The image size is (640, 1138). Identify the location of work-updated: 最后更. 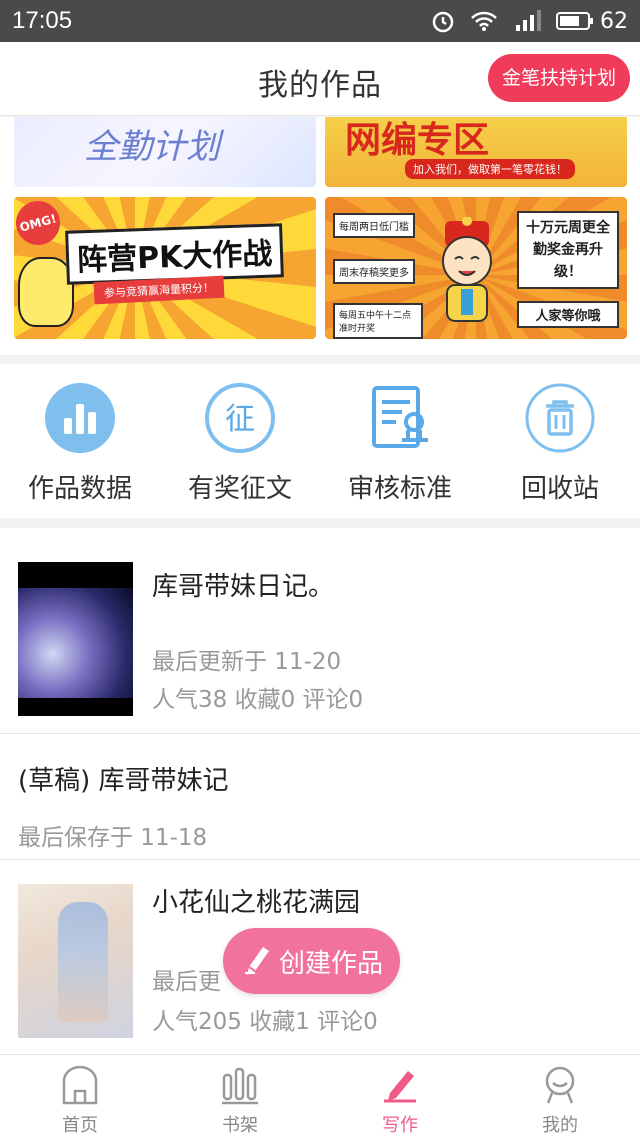
(186, 982).